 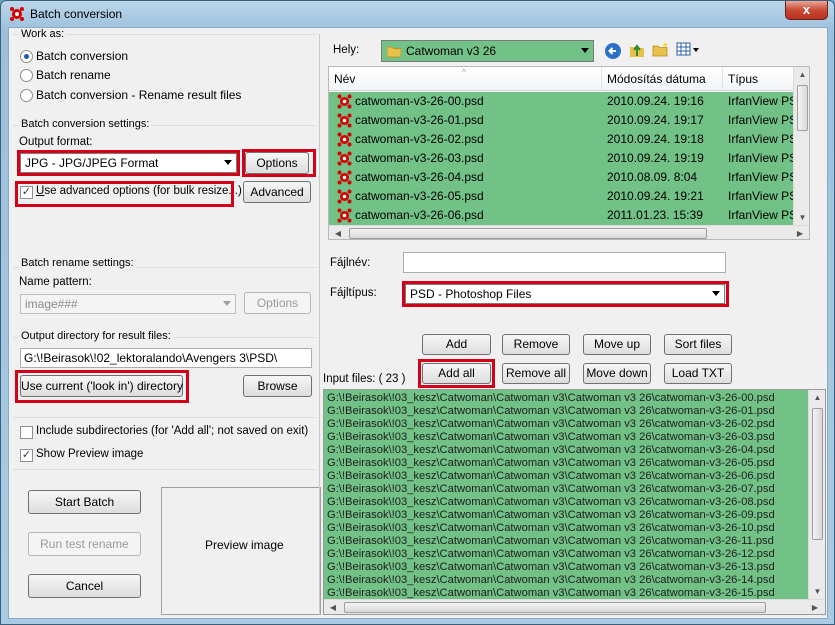 What do you see at coordinates (26, 75) in the screenshot?
I see `radio-batch-rename` at bounding box center [26, 75].